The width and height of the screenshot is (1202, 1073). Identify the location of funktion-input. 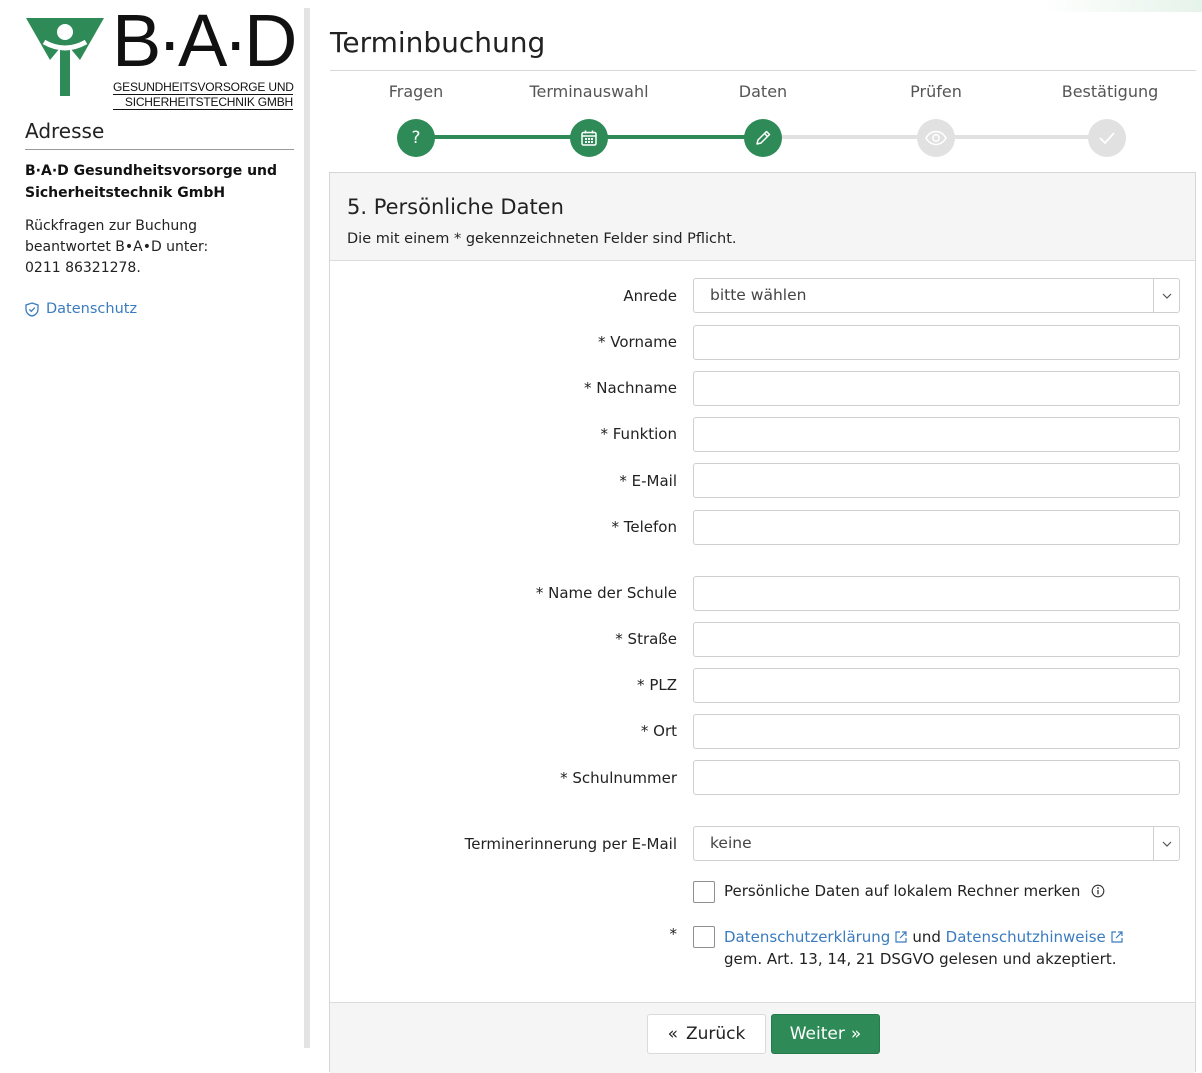
(936, 434).